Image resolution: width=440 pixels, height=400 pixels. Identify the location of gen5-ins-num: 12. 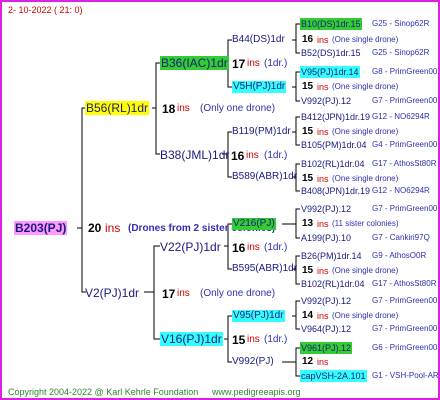
(308, 361).